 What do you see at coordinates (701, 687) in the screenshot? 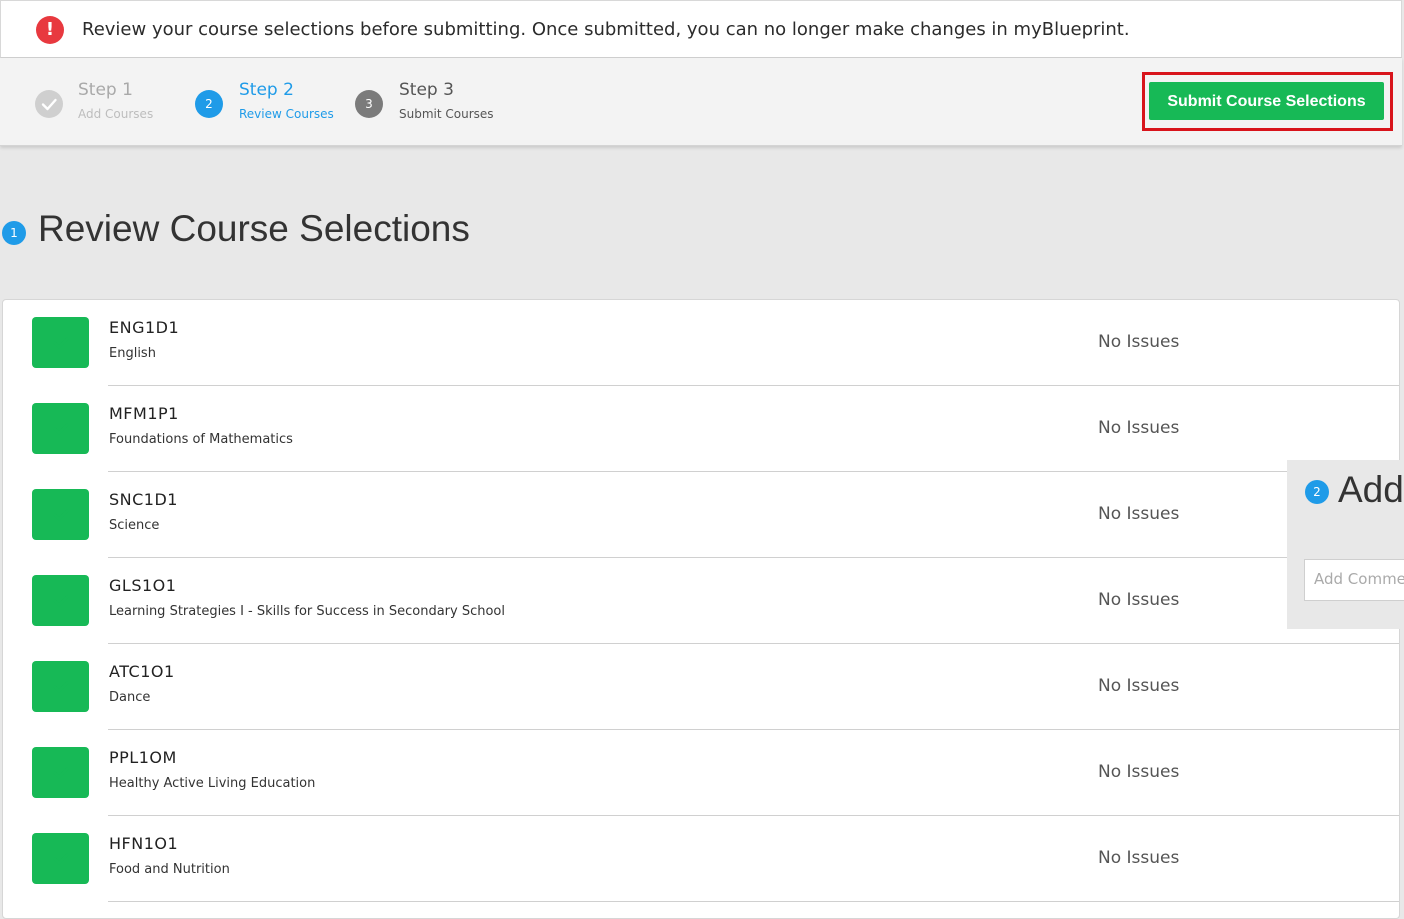
I see `list-item: ATC1O1 Dance No Issues` at bounding box center [701, 687].